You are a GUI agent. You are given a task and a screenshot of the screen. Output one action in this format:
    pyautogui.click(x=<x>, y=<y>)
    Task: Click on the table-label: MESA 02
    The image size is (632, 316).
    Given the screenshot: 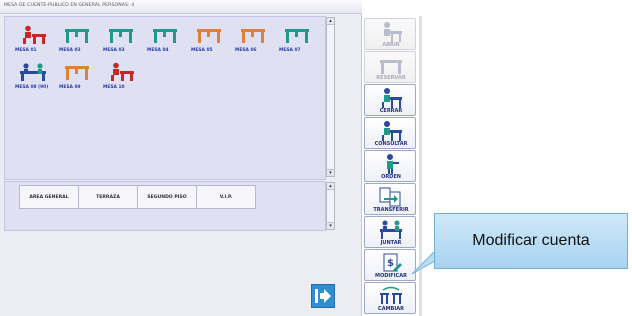 What is the action you would take?
    pyautogui.click(x=70, y=50)
    